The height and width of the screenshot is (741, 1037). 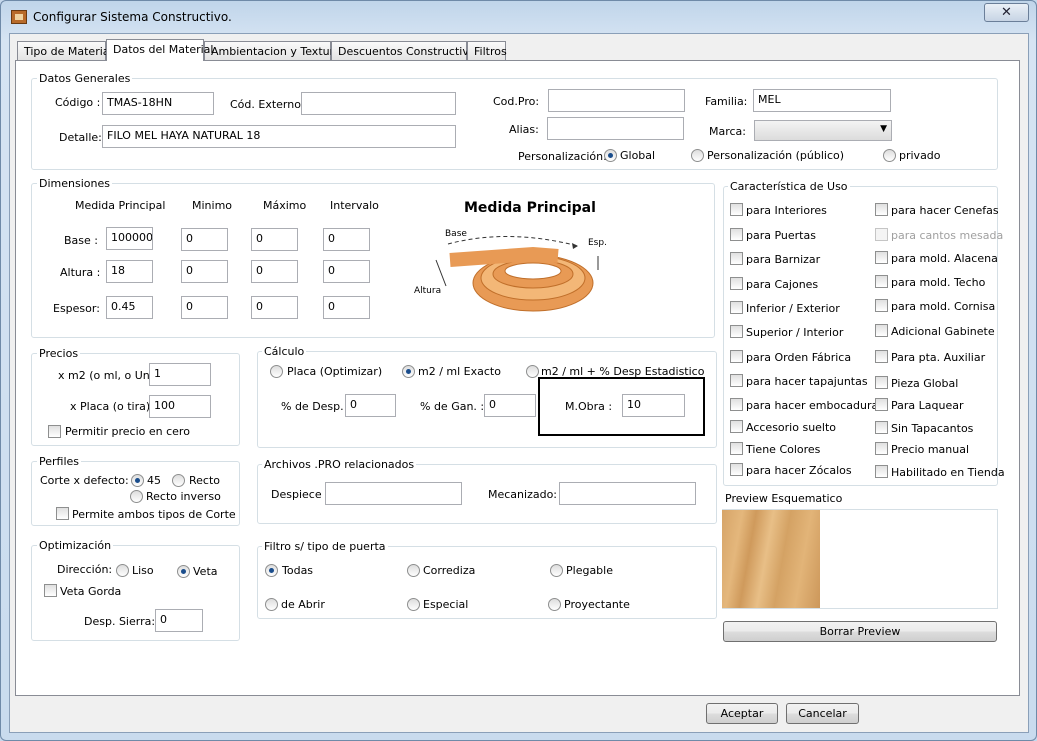 What do you see at coordinates (534, 259) in the screenshot?
I see `medida-principal-image: Medida Principal Base Altura Esp.` at bounding box center [534, 259].